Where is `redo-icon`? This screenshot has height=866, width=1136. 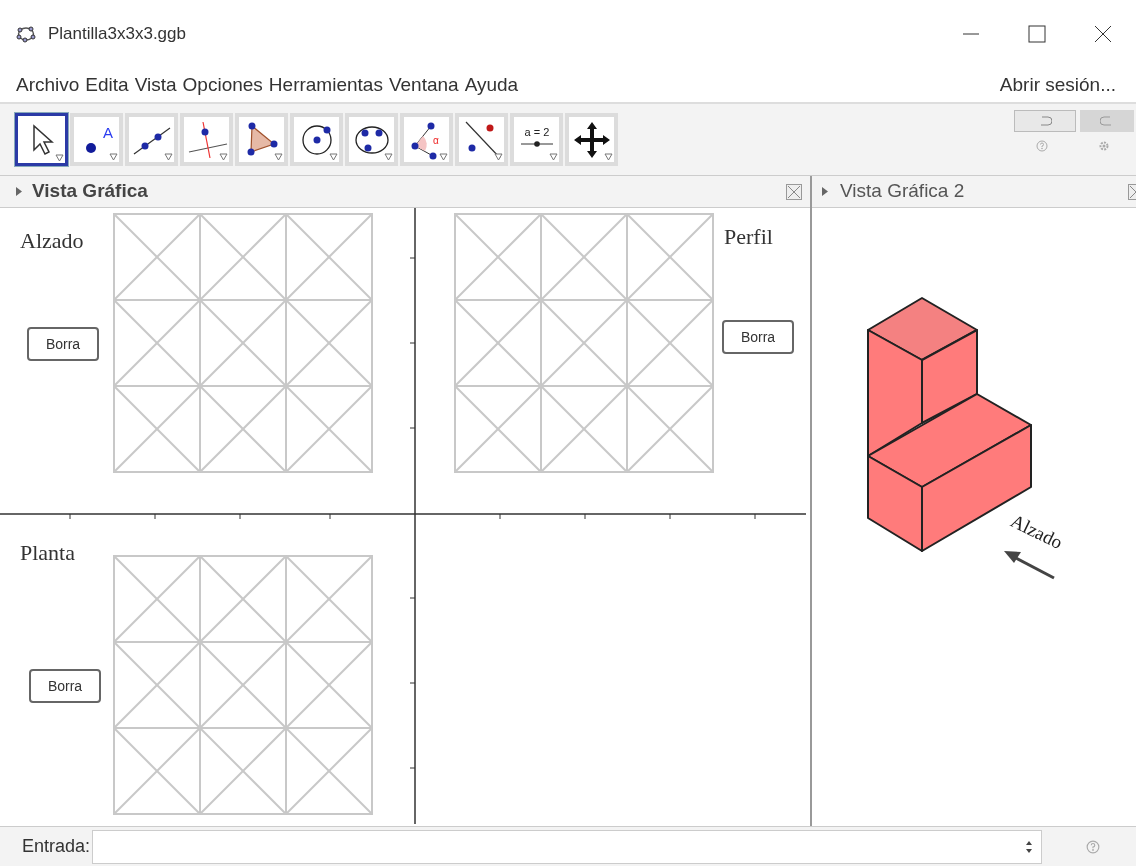 redo-icon is located at coordinates (1107, 121).